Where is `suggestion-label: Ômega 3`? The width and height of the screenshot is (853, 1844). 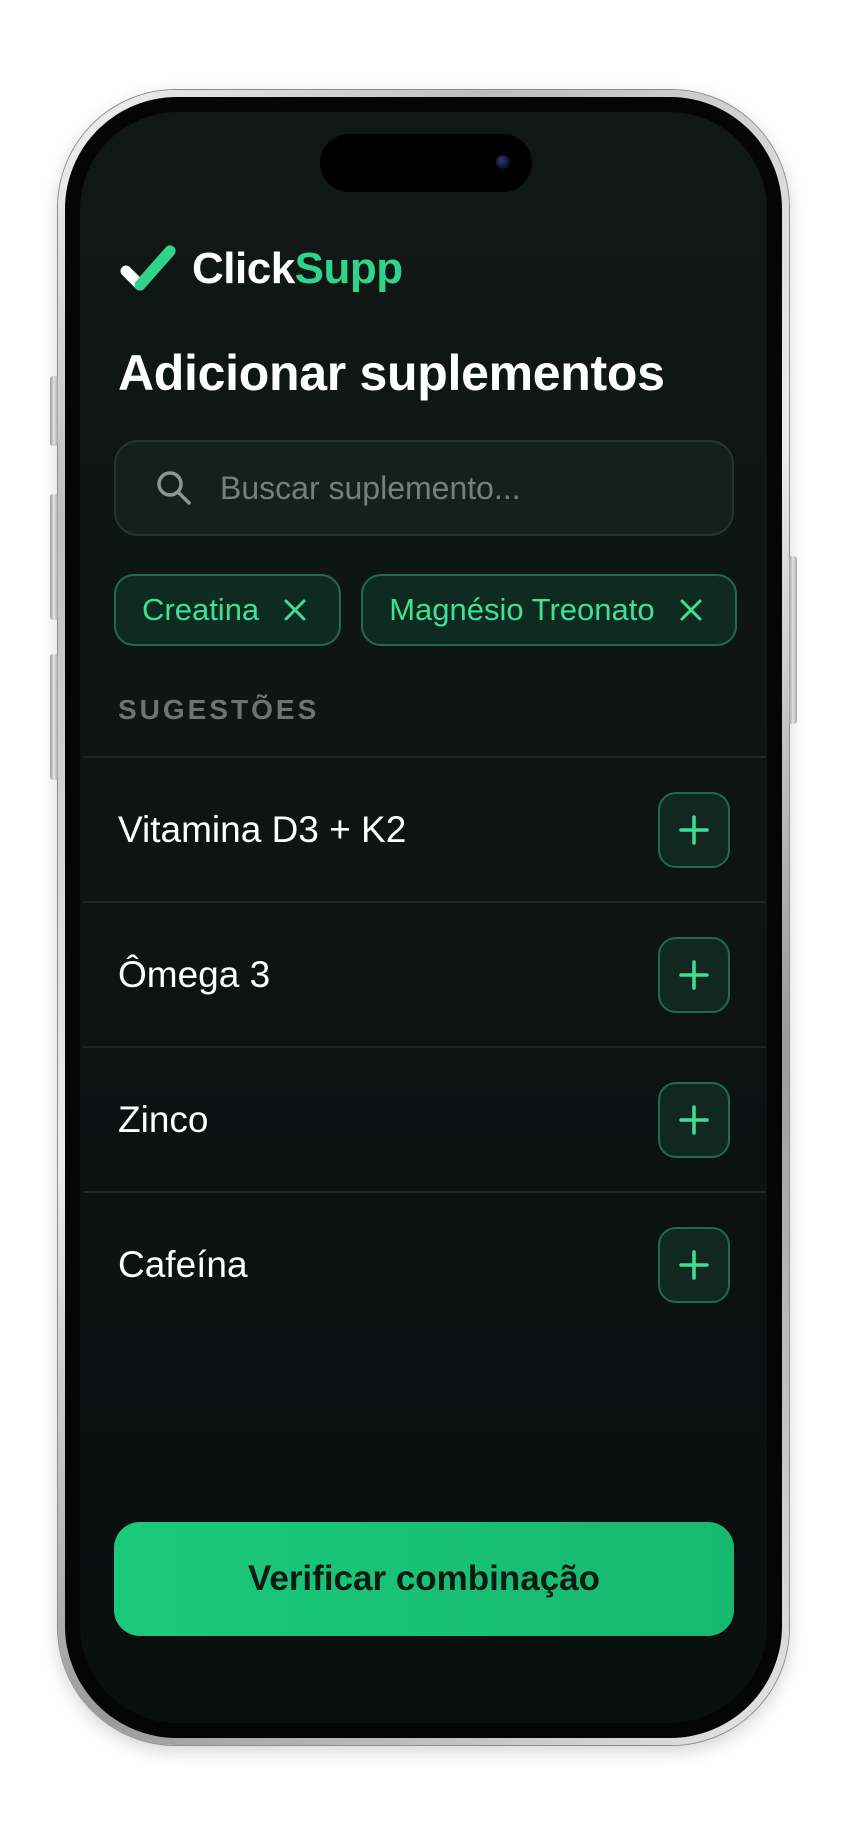 suggestion-label: Ômega 3 is located at coordinates (194, 974).